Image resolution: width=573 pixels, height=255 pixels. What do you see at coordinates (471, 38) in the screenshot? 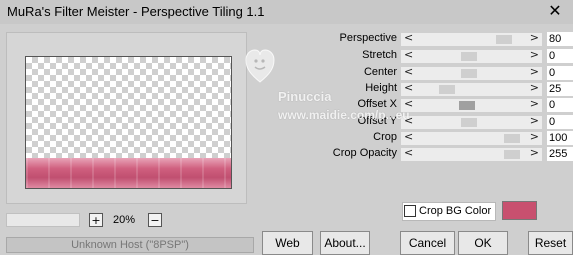
I see `param-slider-perspective: < >` at bounding box center [471, 38].